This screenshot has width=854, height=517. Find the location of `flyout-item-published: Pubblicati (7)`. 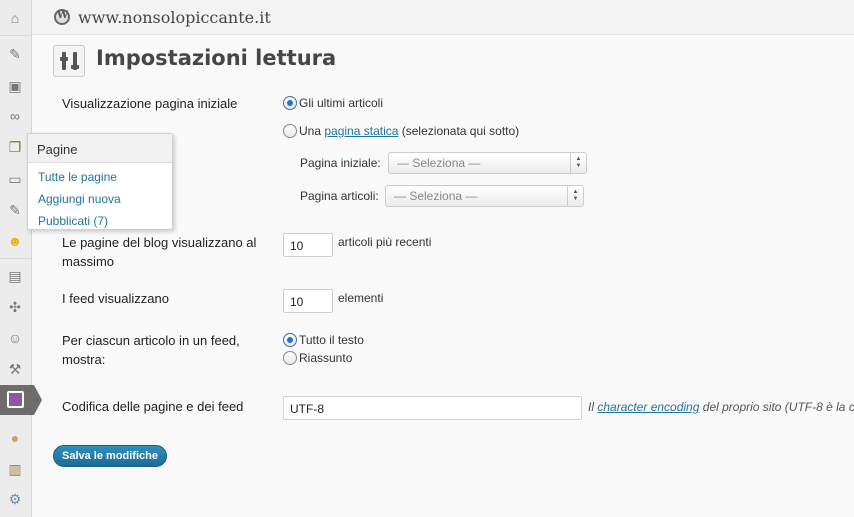

flyout-item-published: Pubblicati (7) is located at coordinates (100, 221).